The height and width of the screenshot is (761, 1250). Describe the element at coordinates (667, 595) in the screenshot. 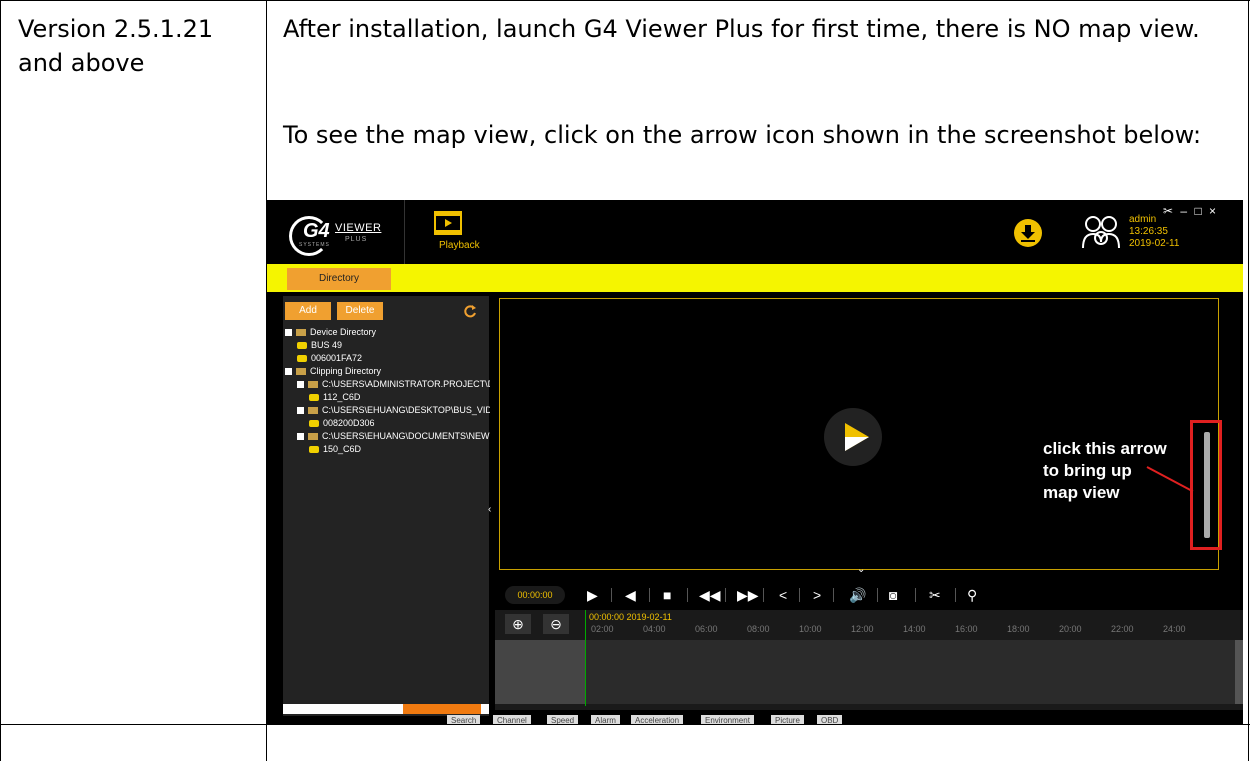

I see `stop-icon: ■` at that location.